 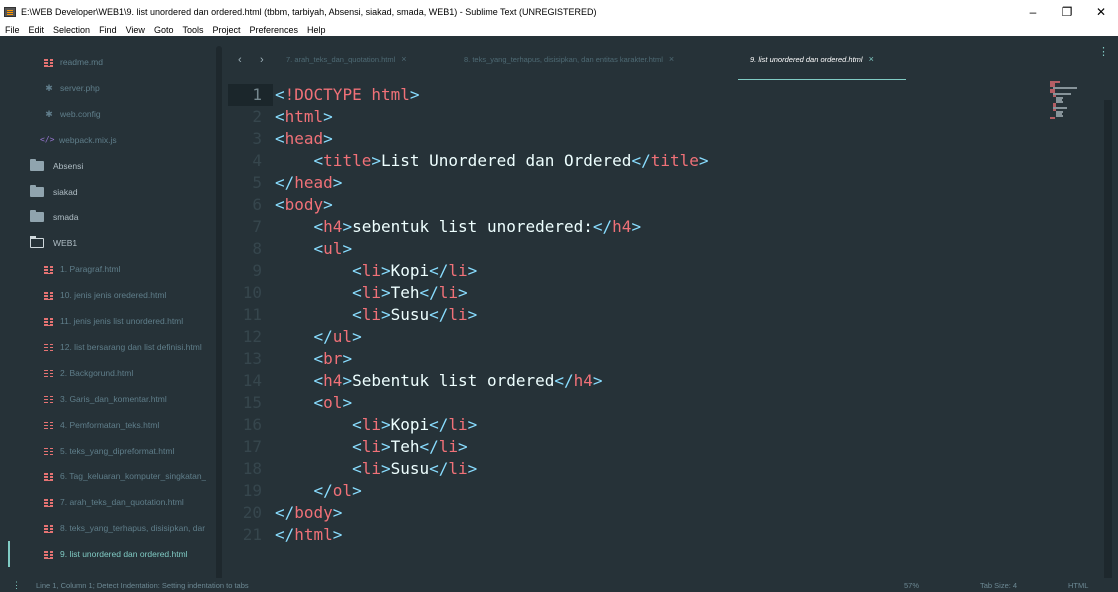 I want to click on code-line: </html>, so click(x=308, y=535).